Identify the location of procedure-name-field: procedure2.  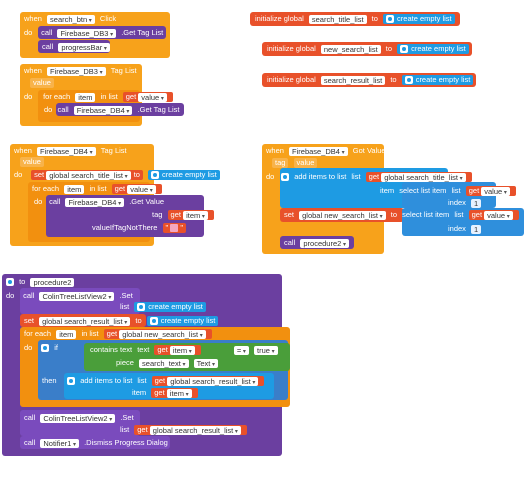
(52, 282).